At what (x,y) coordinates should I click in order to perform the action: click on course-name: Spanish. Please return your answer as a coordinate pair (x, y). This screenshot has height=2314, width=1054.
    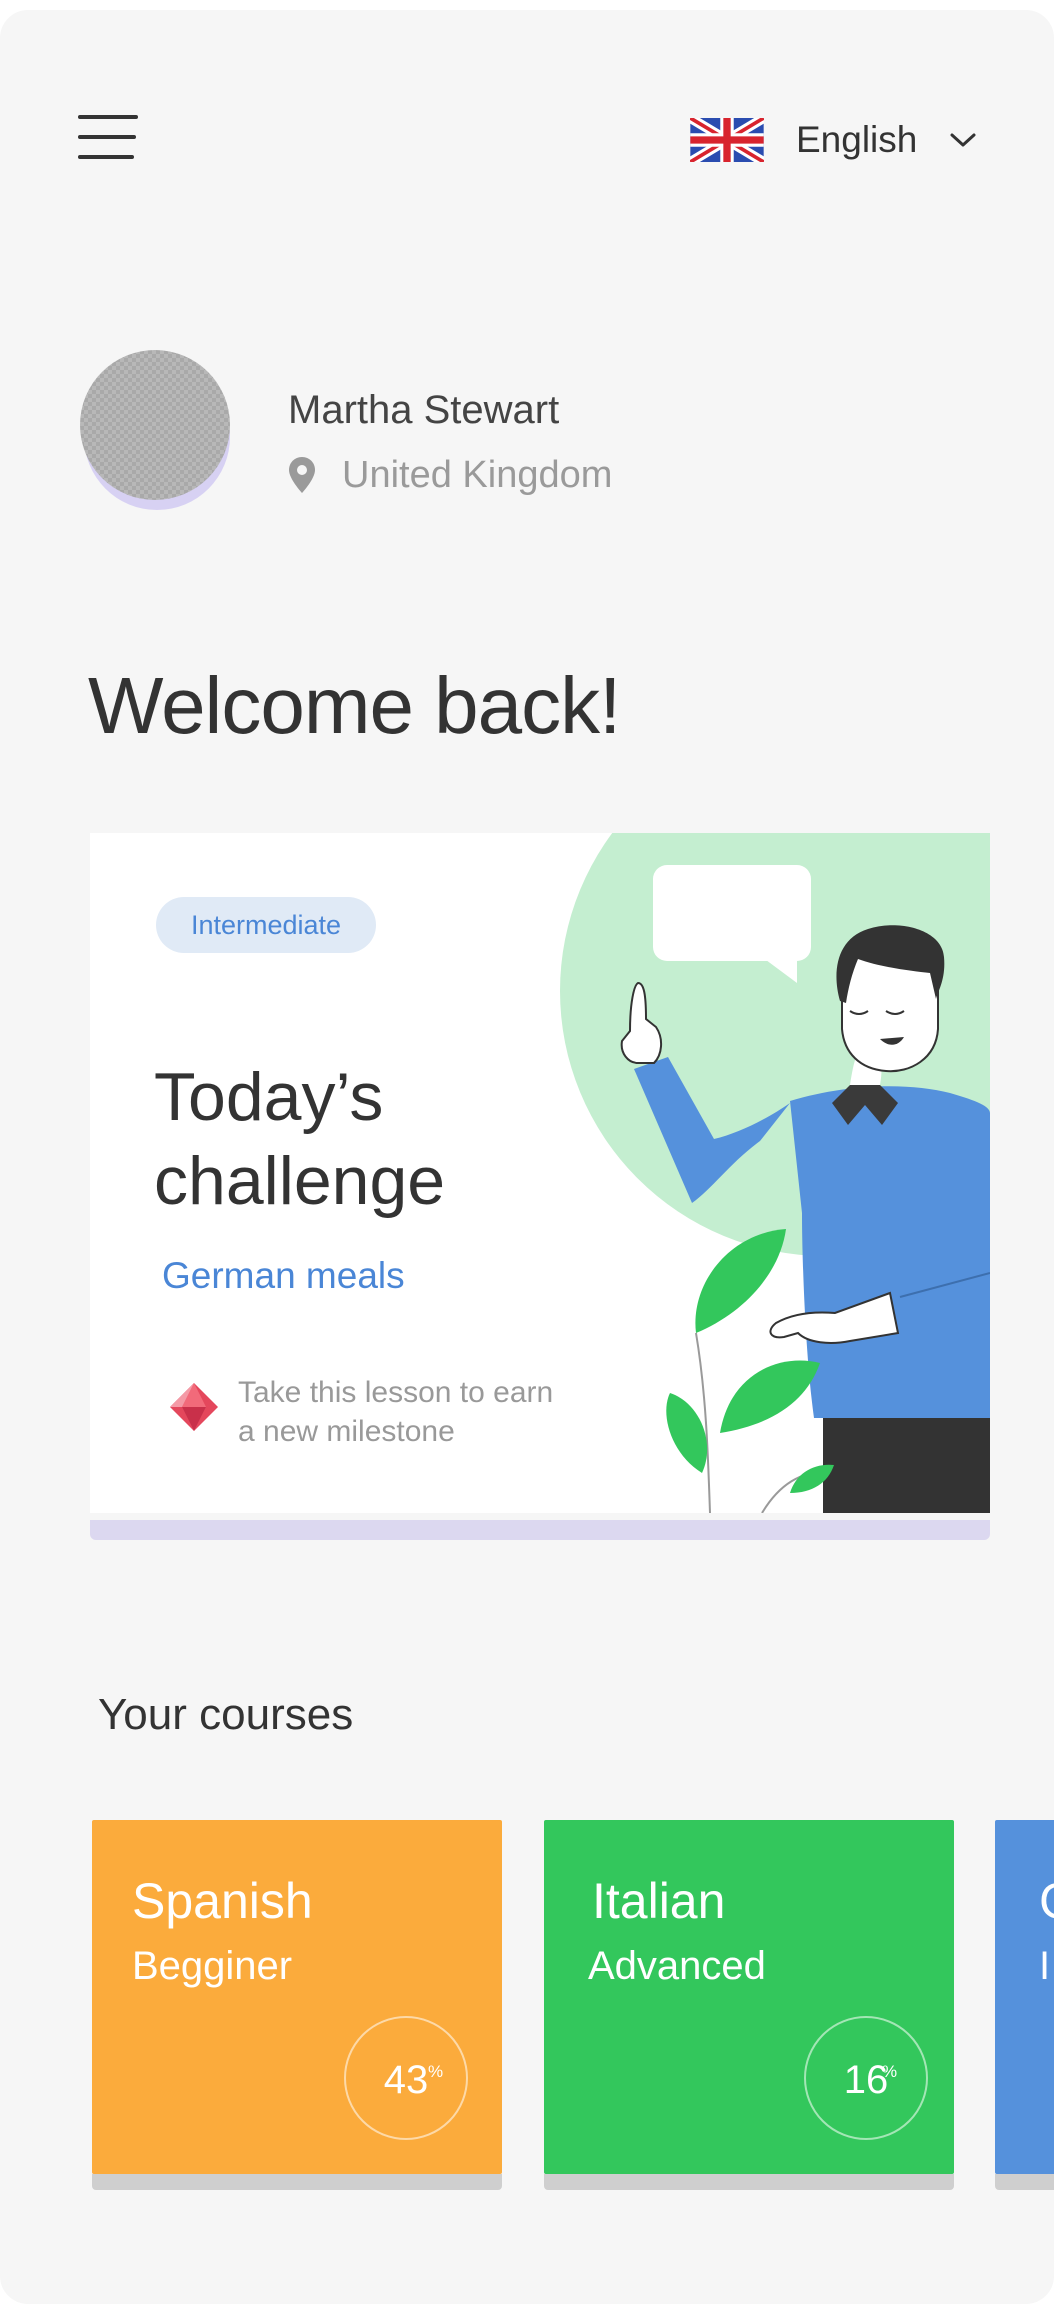
    Looking at the image, I should click on (222, 1901).